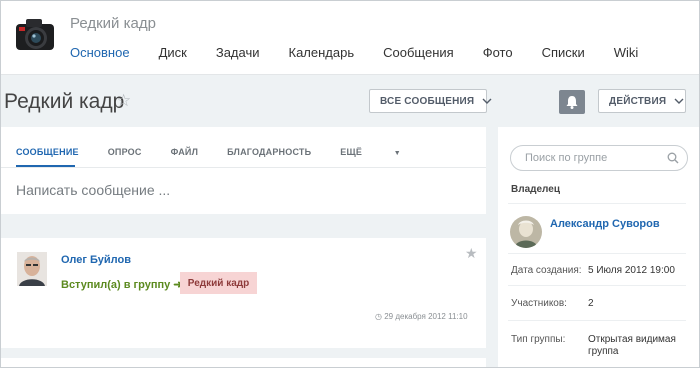  I want to click on owner-name: Александр Суворов, so click(605, 224).